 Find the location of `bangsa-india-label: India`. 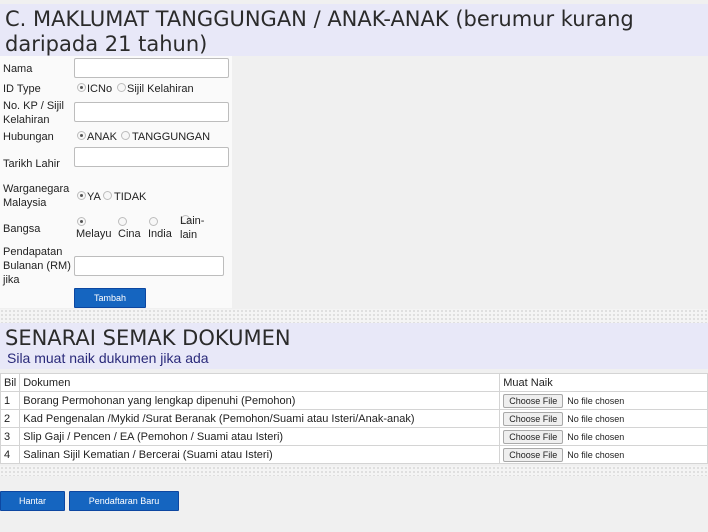

bangsa-india-label: India is located at coordinates (160, 234).